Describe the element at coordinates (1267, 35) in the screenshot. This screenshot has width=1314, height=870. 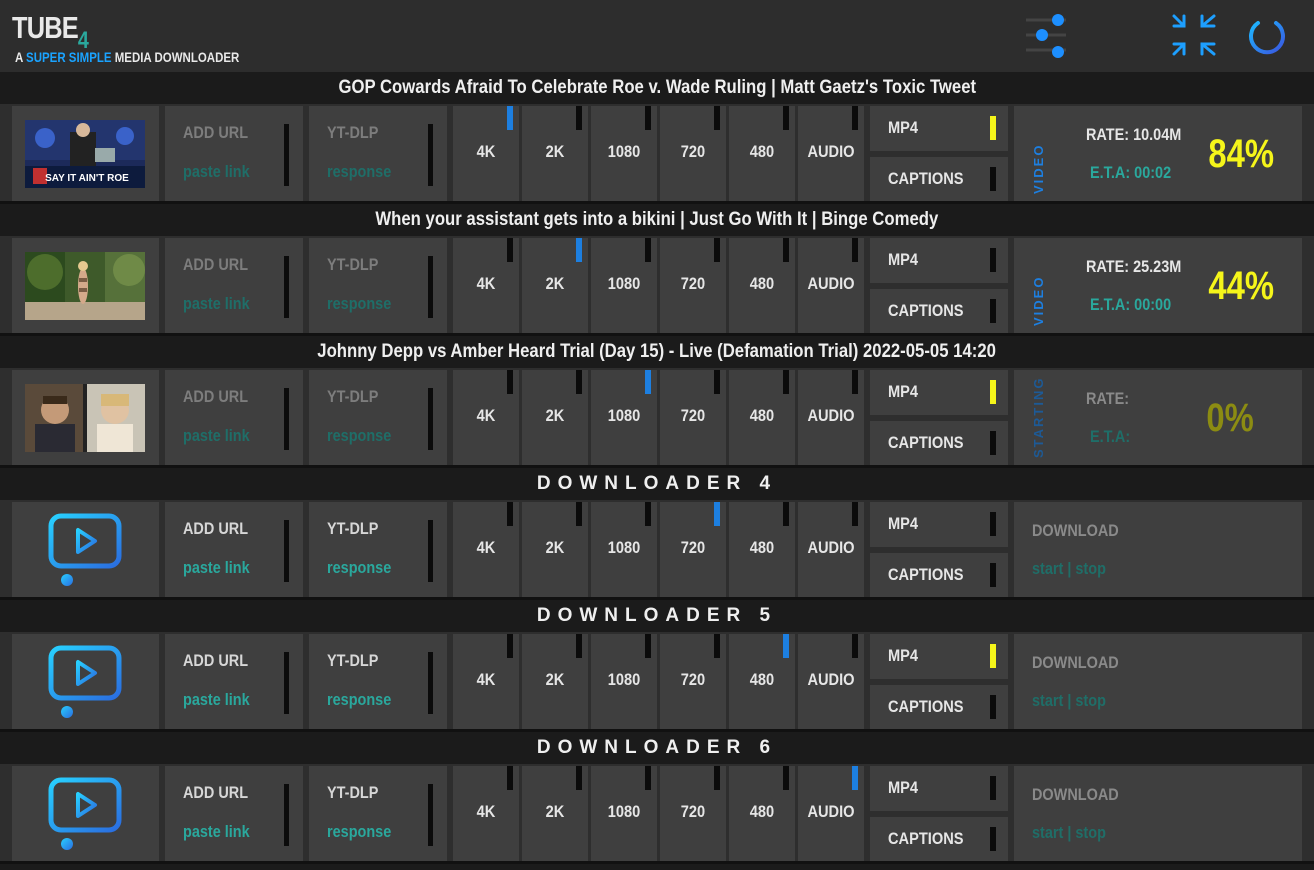
I see `power-icon` at that location.